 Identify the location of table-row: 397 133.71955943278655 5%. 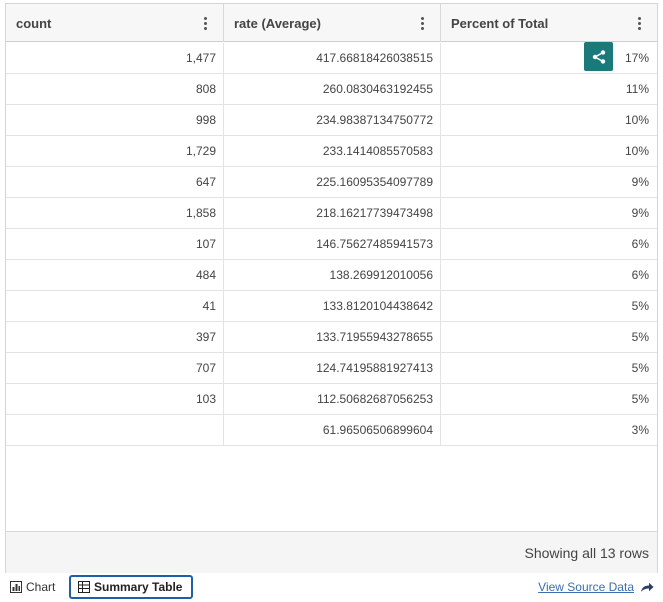
(331, 337).